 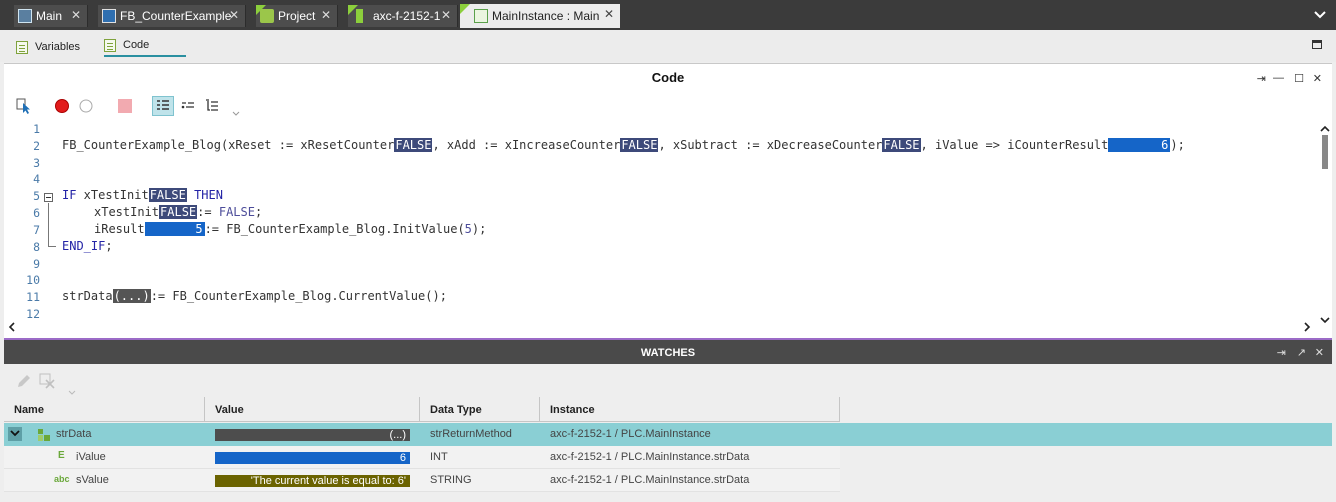 I want to click on line-number: 6, so click(x=36, y=213).